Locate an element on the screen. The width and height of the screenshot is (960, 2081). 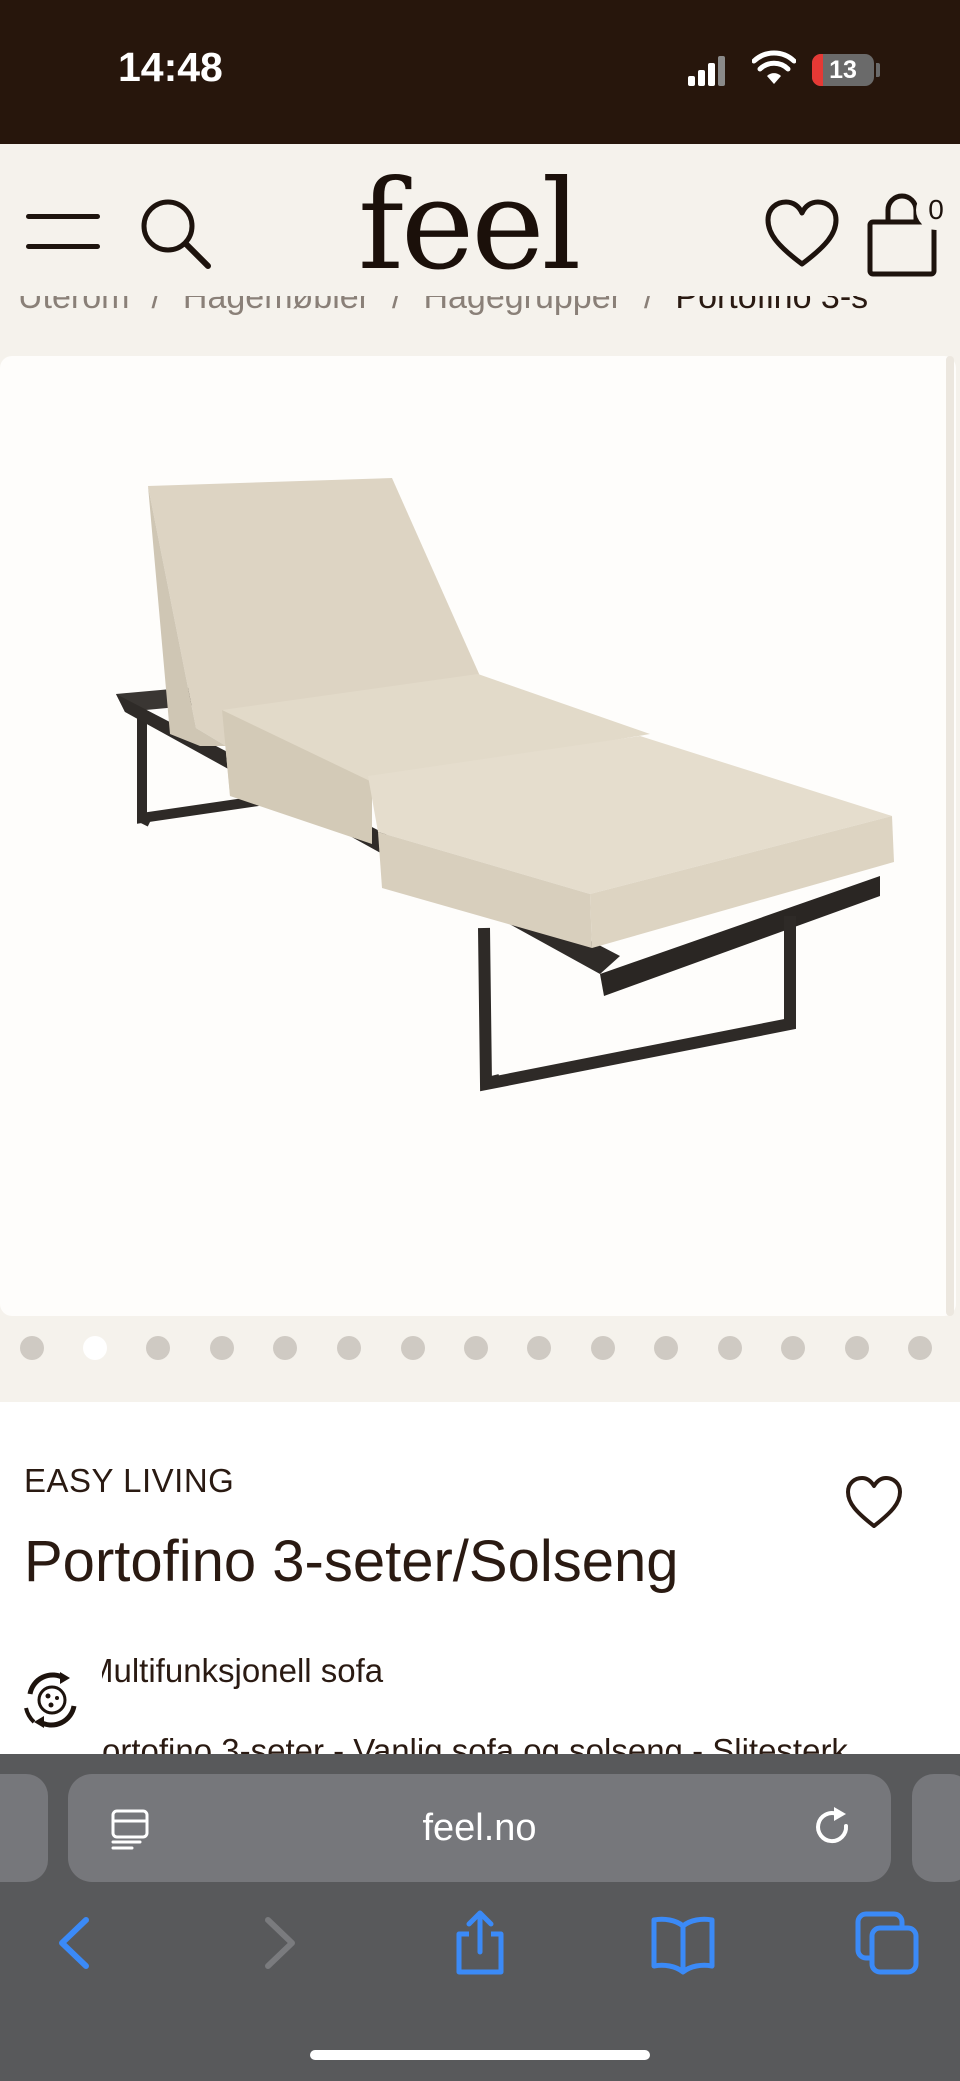
pagination-dot-active is located at coordinates (95, 1348).